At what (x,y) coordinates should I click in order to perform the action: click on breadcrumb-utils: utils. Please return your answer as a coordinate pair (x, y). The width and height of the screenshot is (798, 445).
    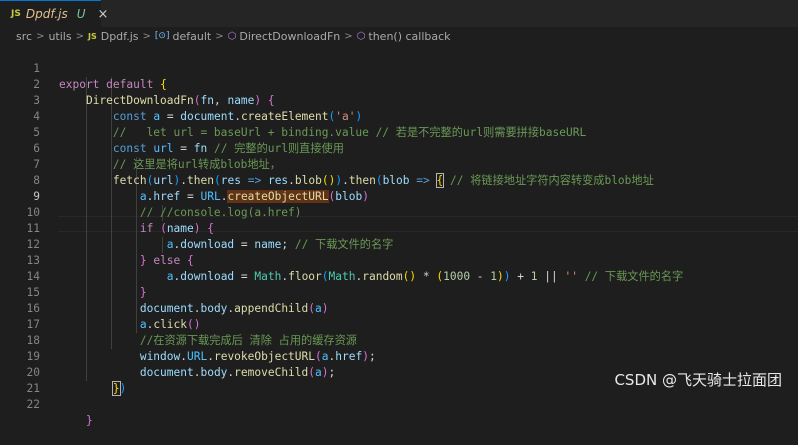
    Looking at the image, I should click on (59, 36).